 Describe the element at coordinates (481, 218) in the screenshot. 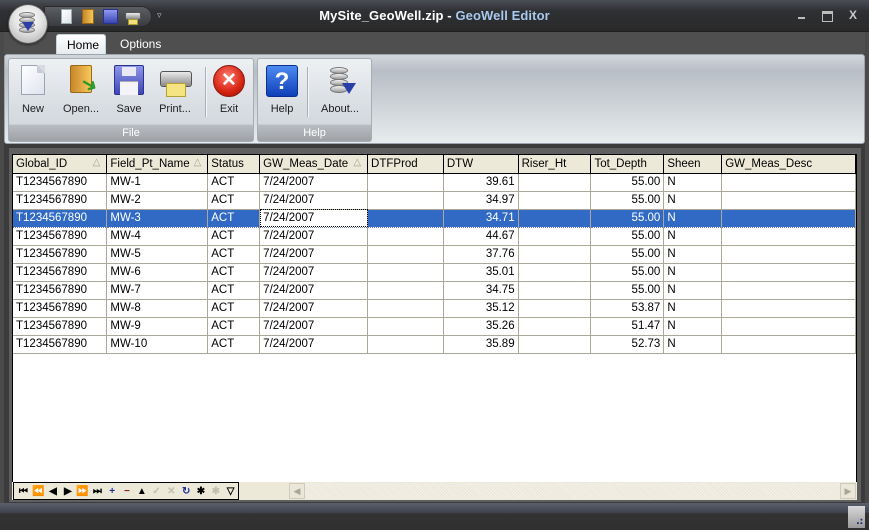

I see `table-cell: 34.71` at that location.